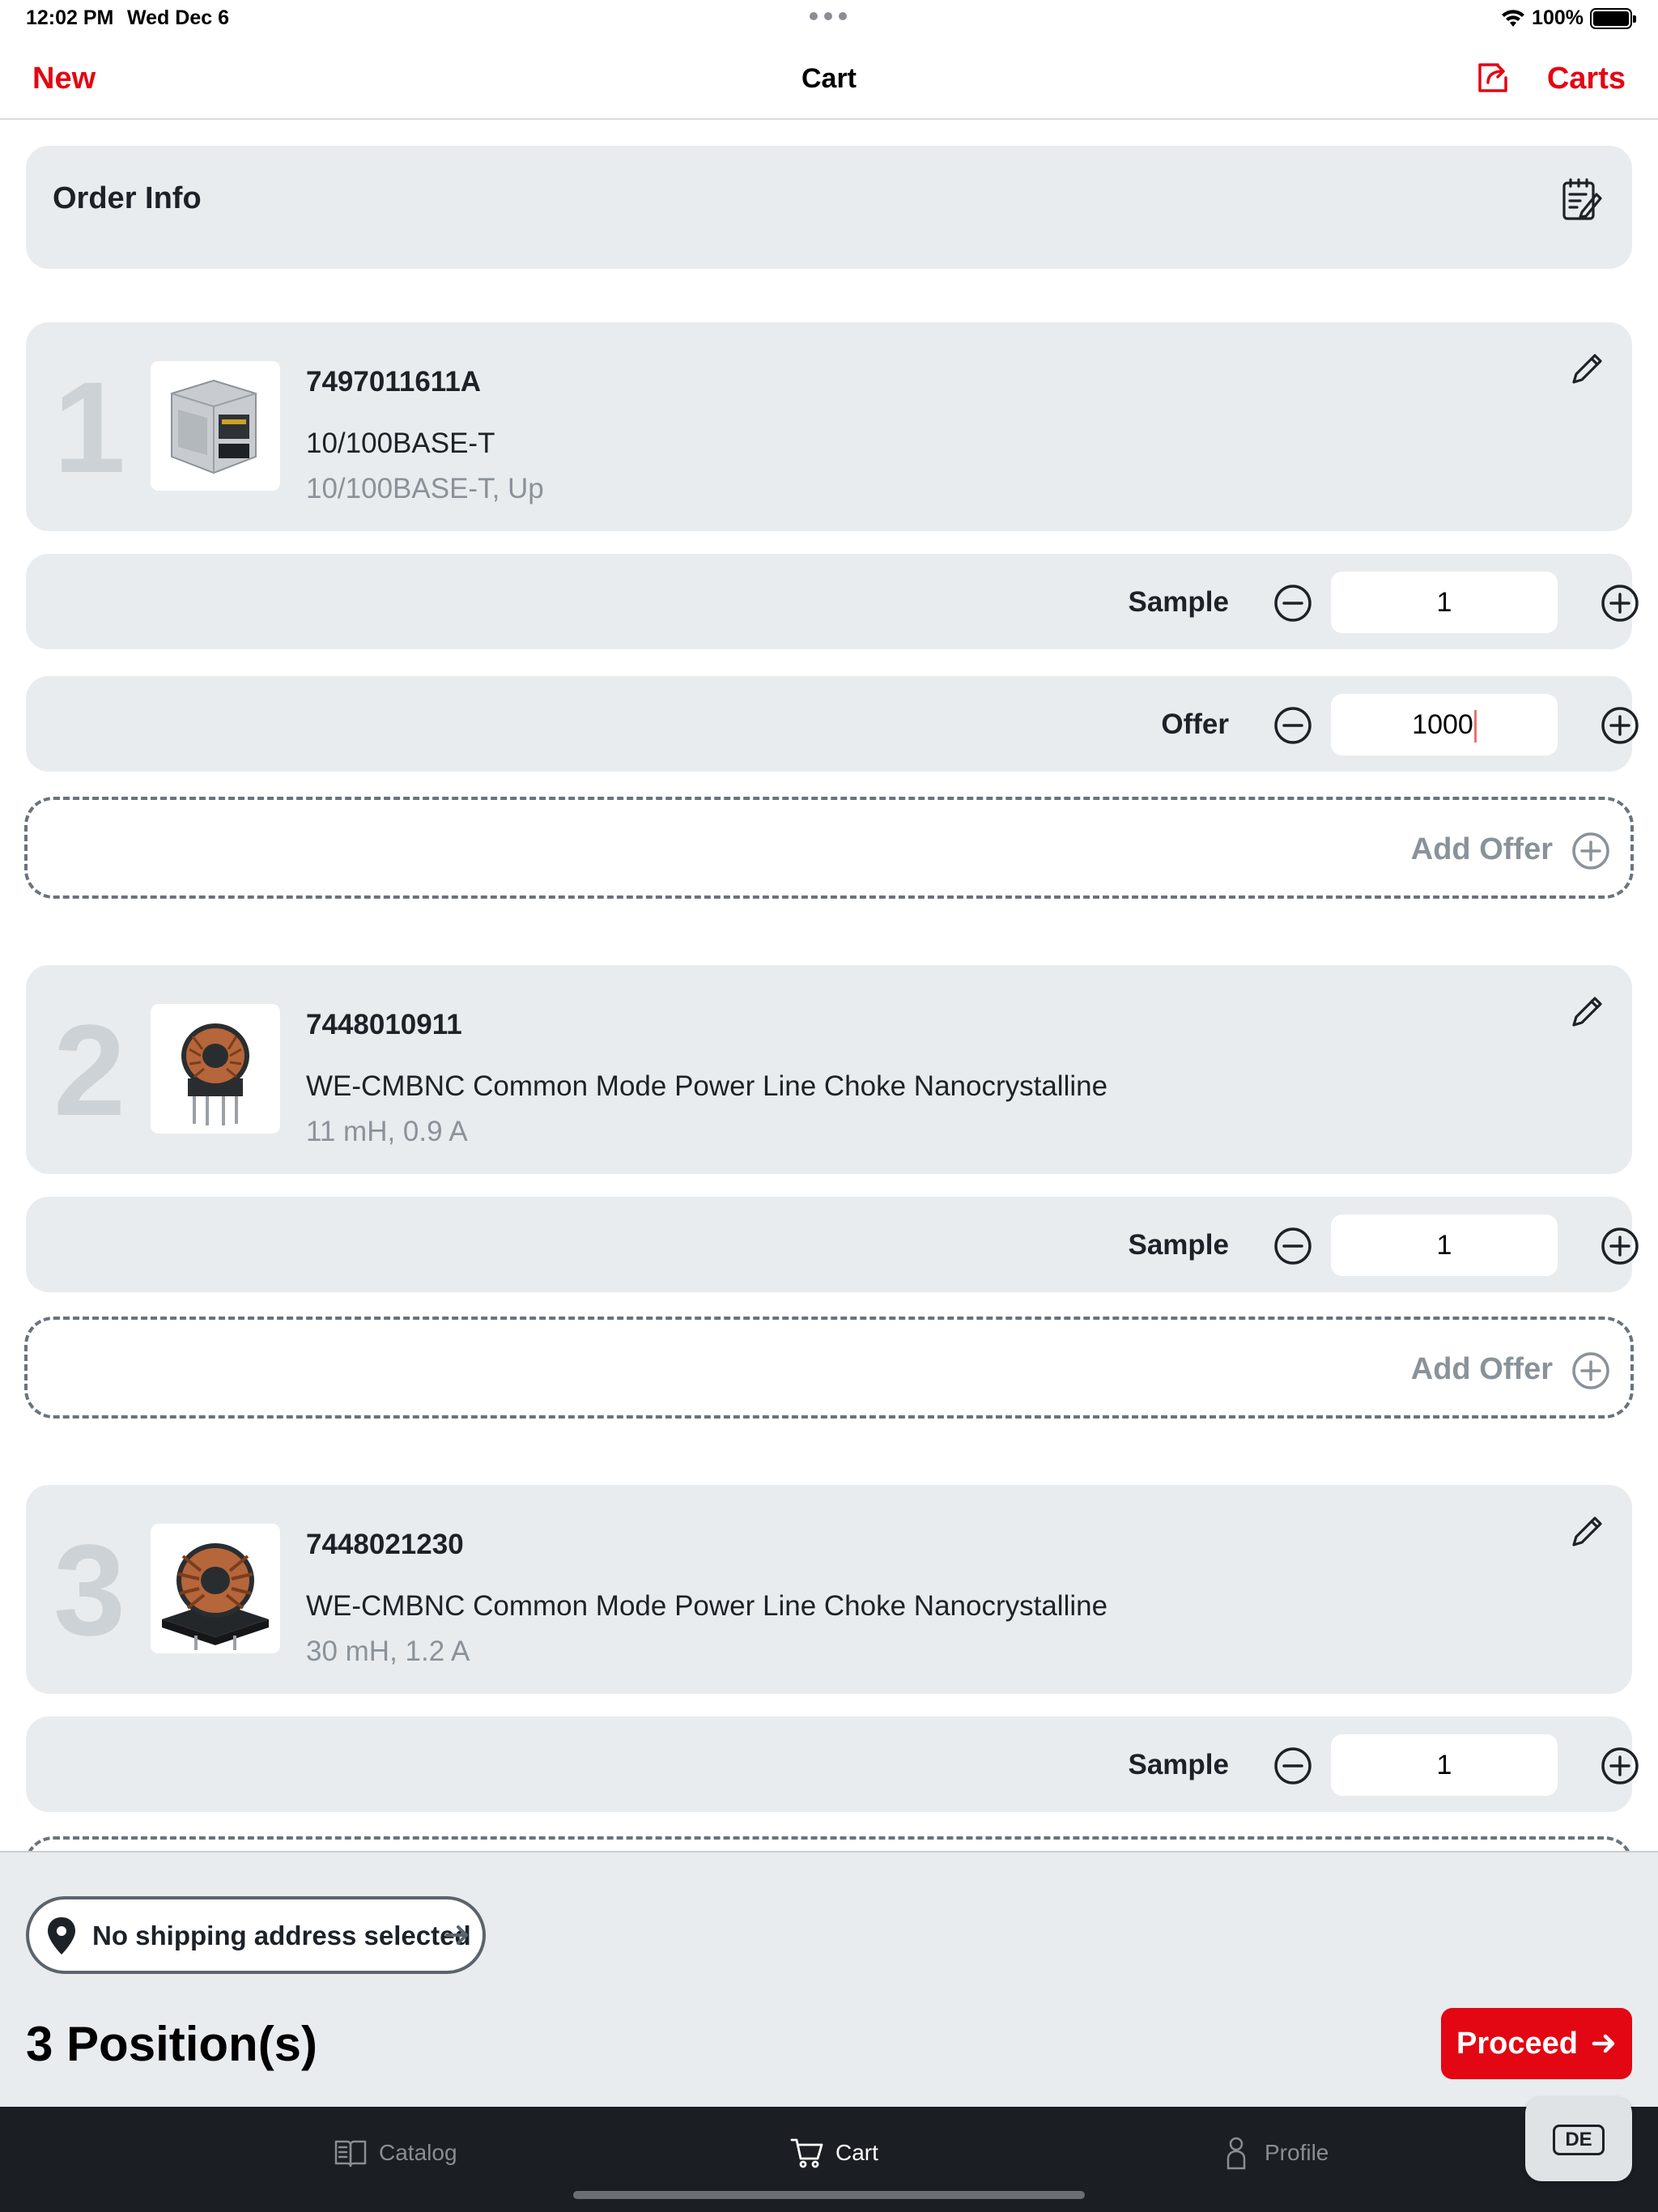  Describe the element at coordinates (89, 1070) in the screenshot. I see `position-number: 2` at that location.